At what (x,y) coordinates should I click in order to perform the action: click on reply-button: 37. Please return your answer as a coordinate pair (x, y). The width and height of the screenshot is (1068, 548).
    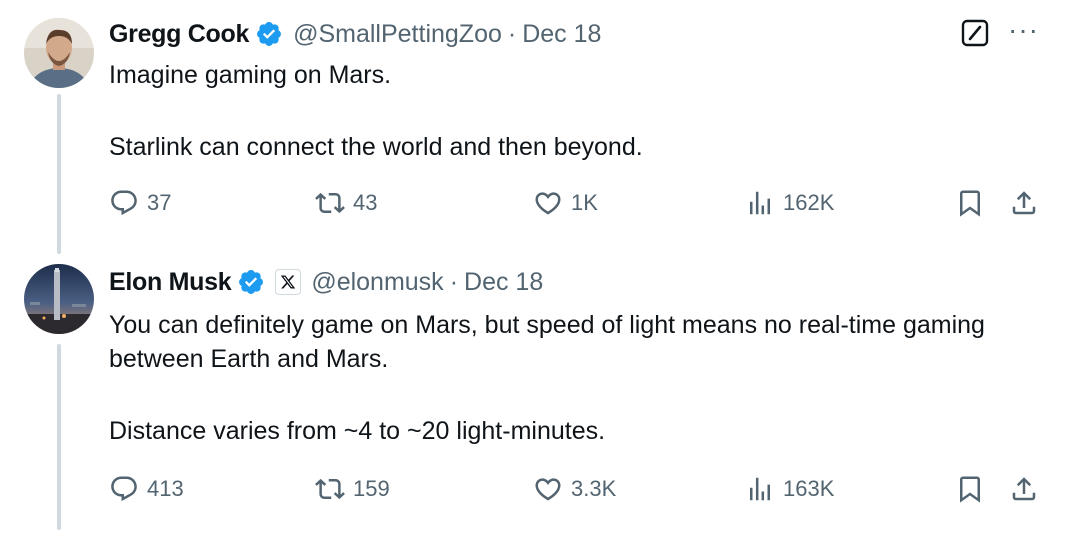
    Looking at the image, I should click on (140, 203).